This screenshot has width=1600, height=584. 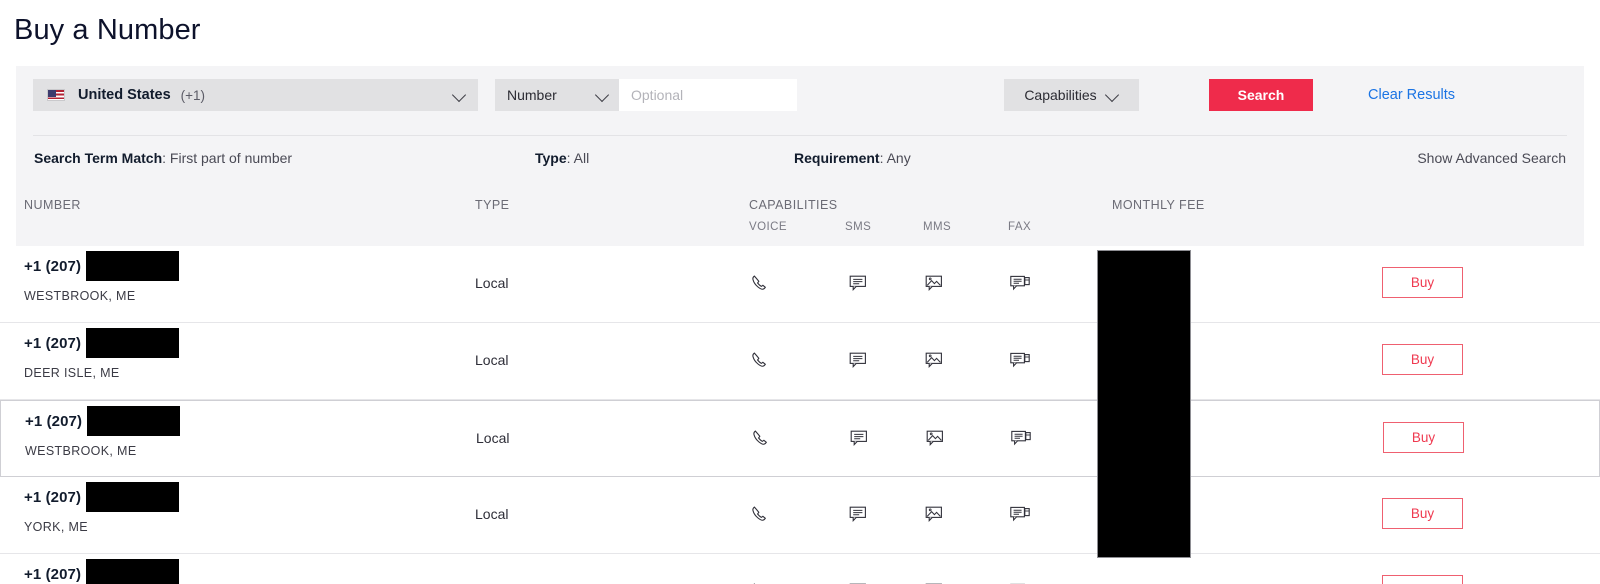 What do you see at coordinates (98, 158) in the screenshot?
I see `summary-search-term-match-label: Search Term Match` at bounding box center [98, 158].